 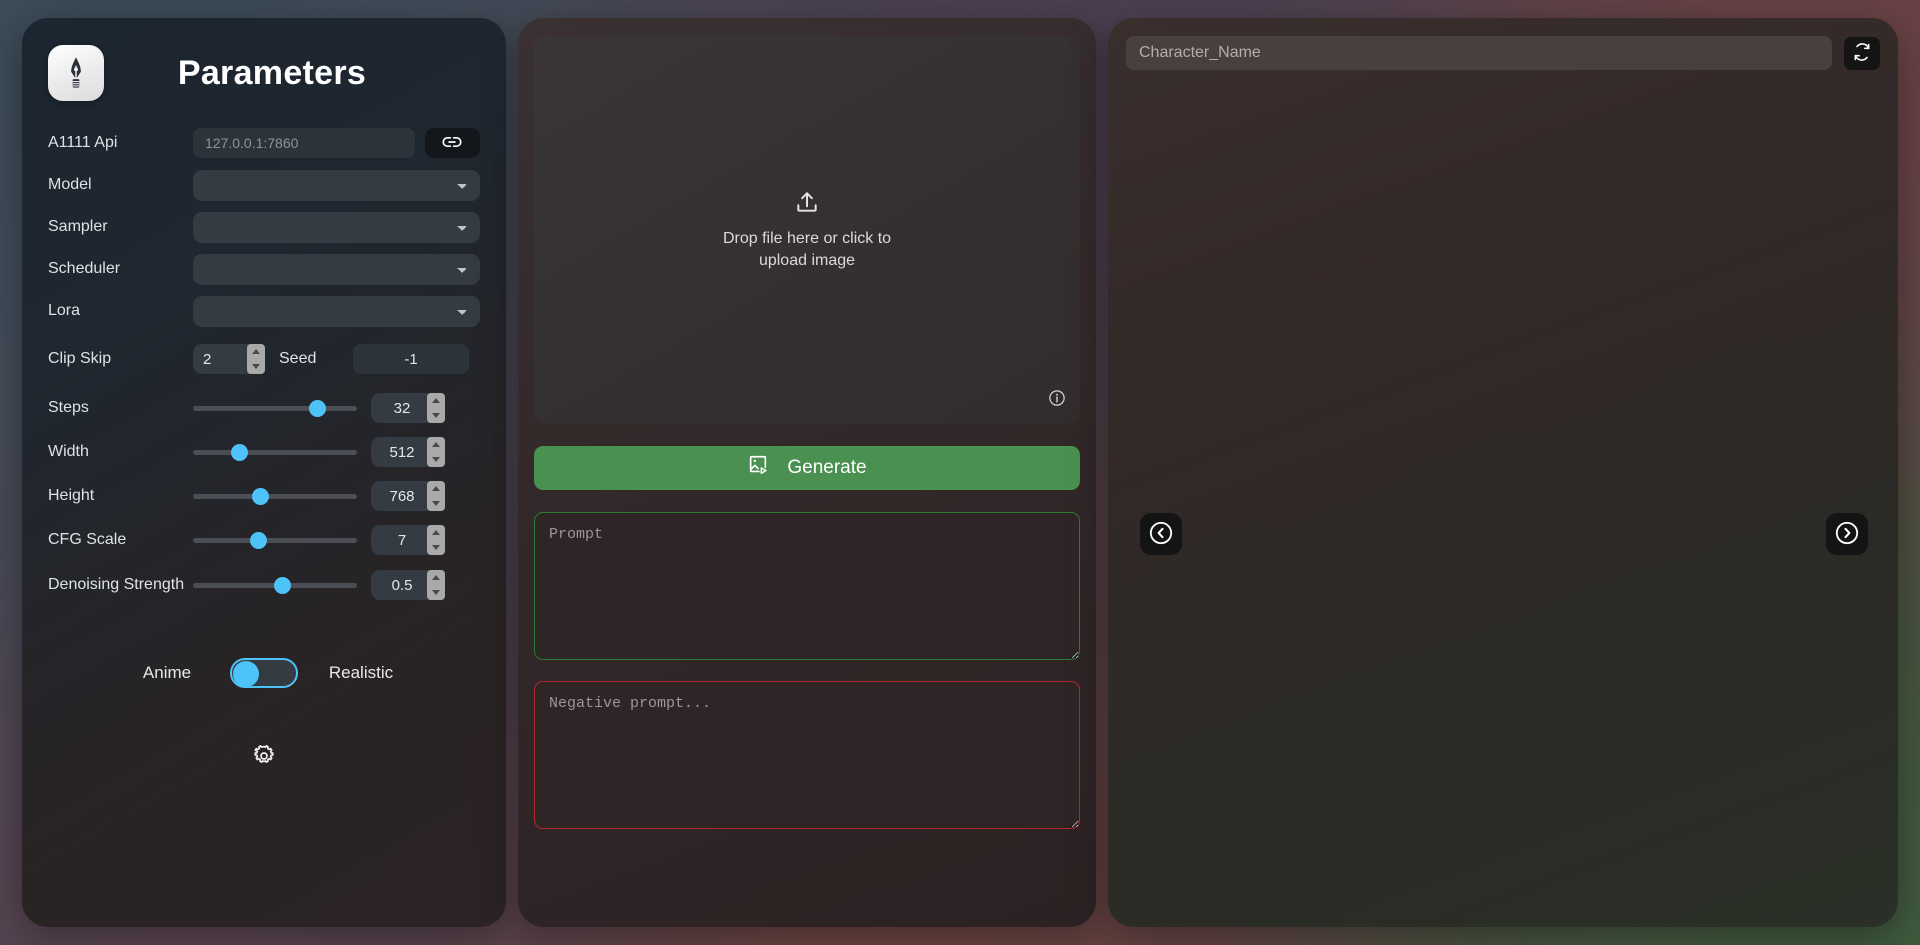 I want to click on height-spinner, so click(x=436, y=496).